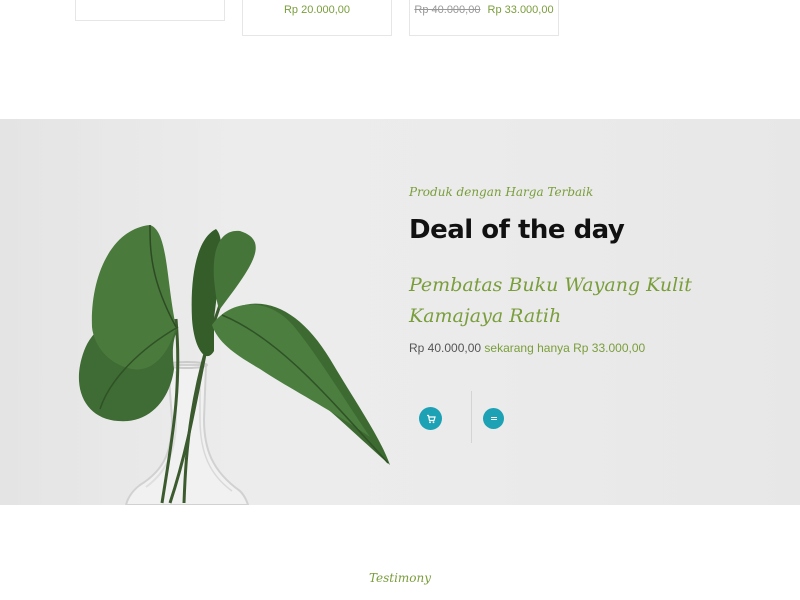  I want to click on product-card: Rp 20.000,00, so click(317, 18).